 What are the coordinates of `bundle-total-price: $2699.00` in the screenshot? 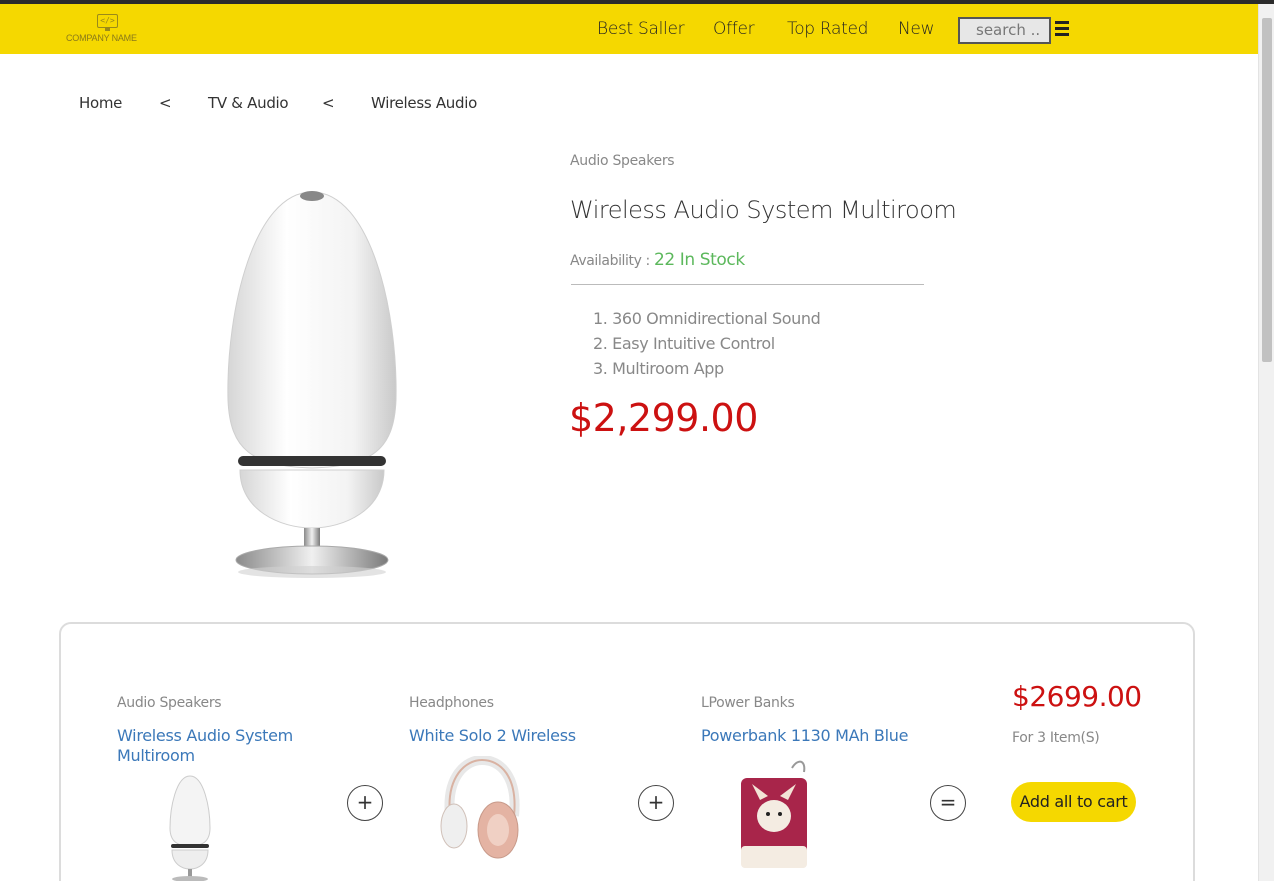 It's located at (1077, 696).